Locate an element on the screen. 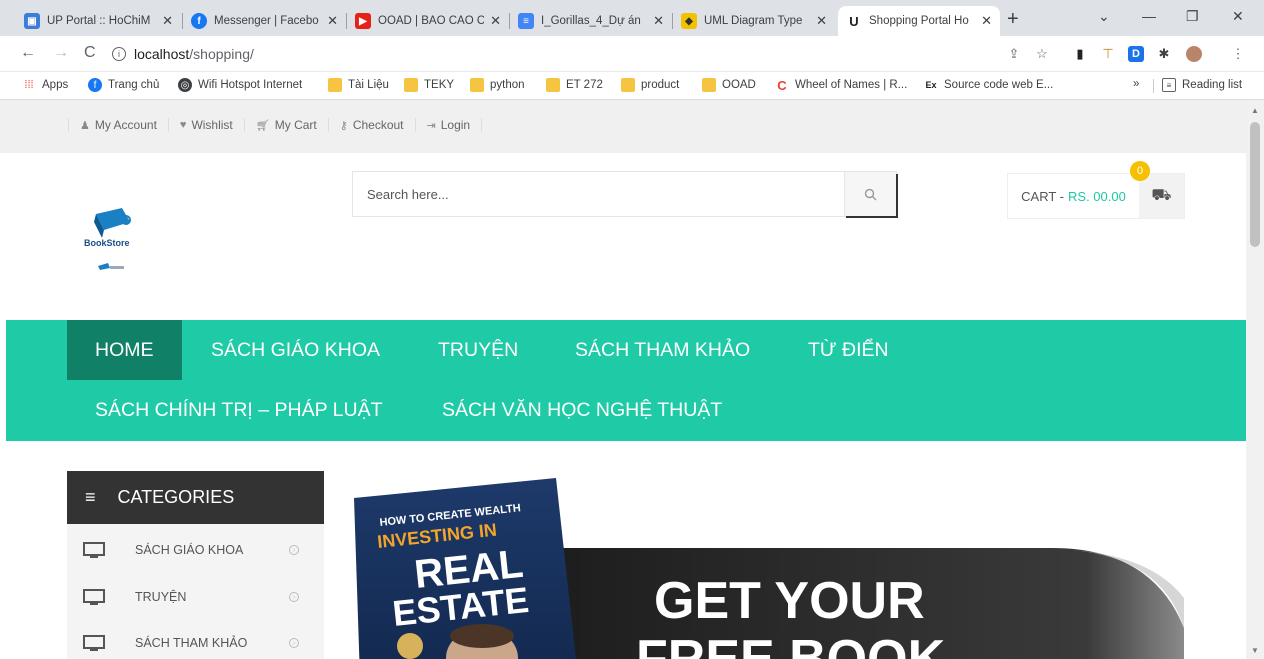 This screenshot has width=1264, height=659. login-link: ⇥ Login is located at coordinates (448, 125).